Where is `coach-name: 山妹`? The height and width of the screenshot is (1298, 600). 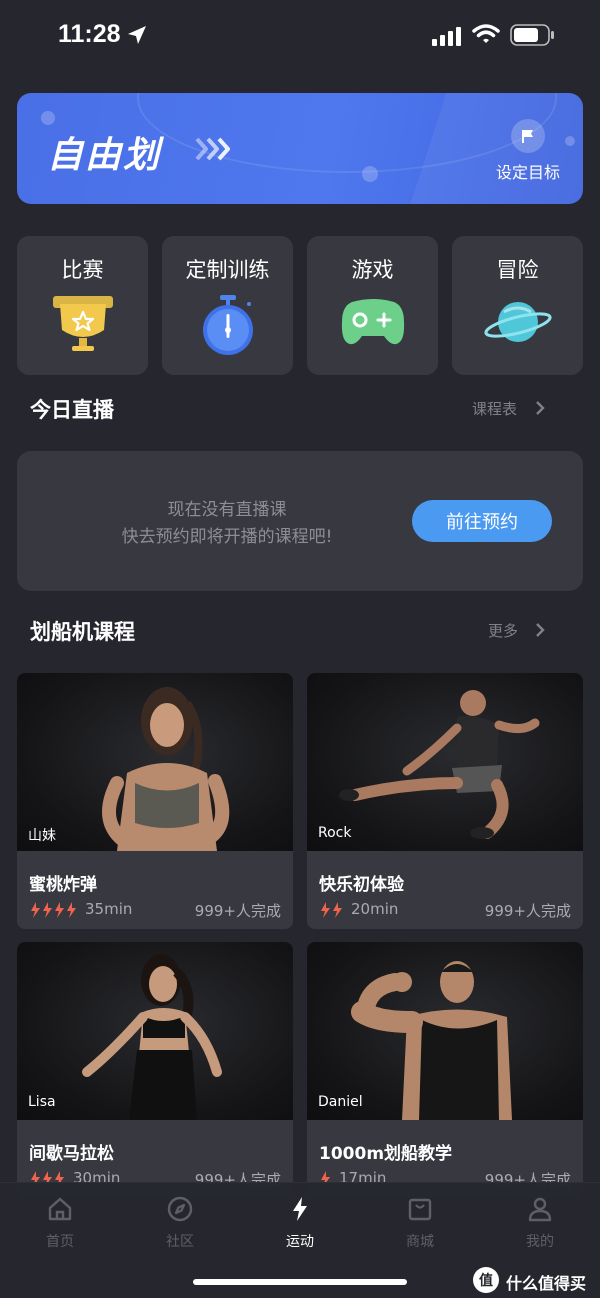 coach-name: 山妹 is located at coordinates (42, 836).